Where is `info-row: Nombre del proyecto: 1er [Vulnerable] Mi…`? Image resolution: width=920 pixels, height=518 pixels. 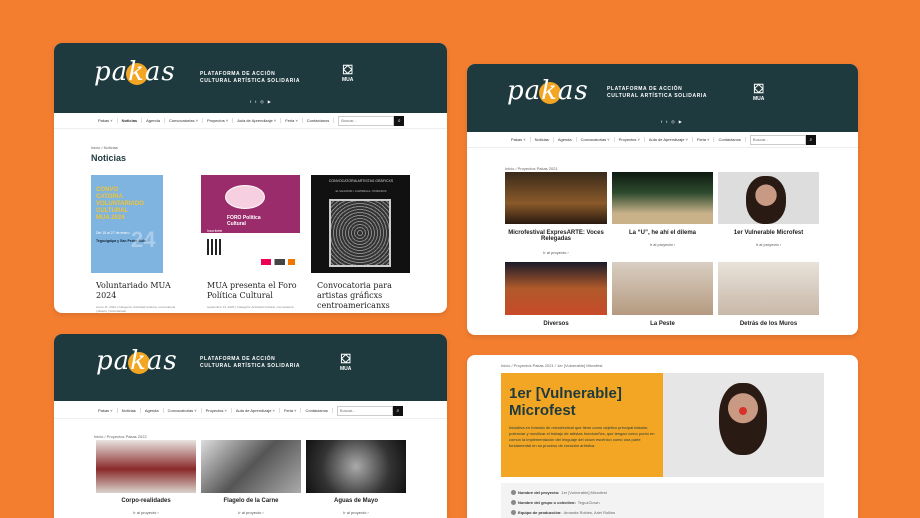 info-row: Nombre del proyecto: 1er [Vulnerable] Mi… is located at coordinates (559, 492).